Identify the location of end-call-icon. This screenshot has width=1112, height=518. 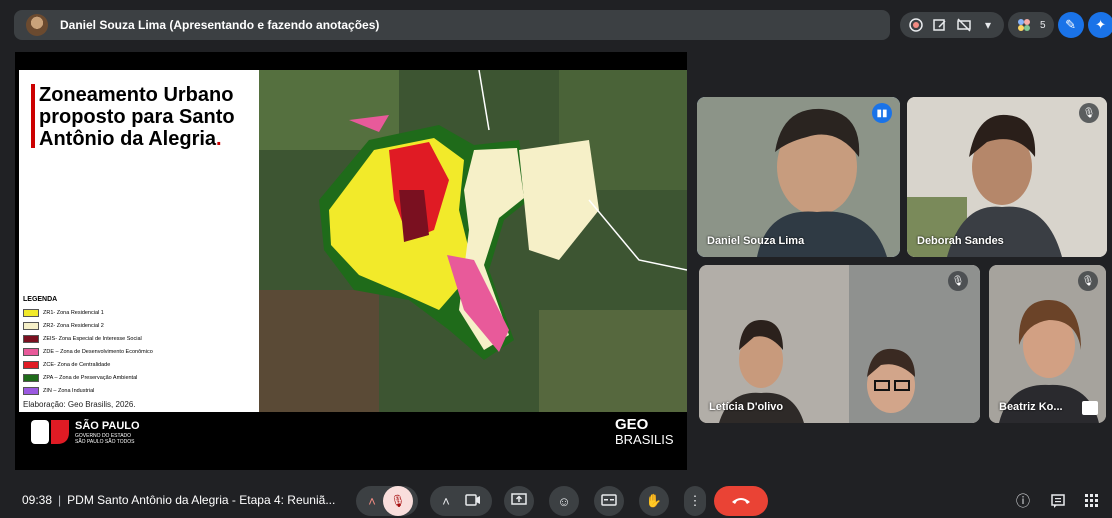
(741, 501).